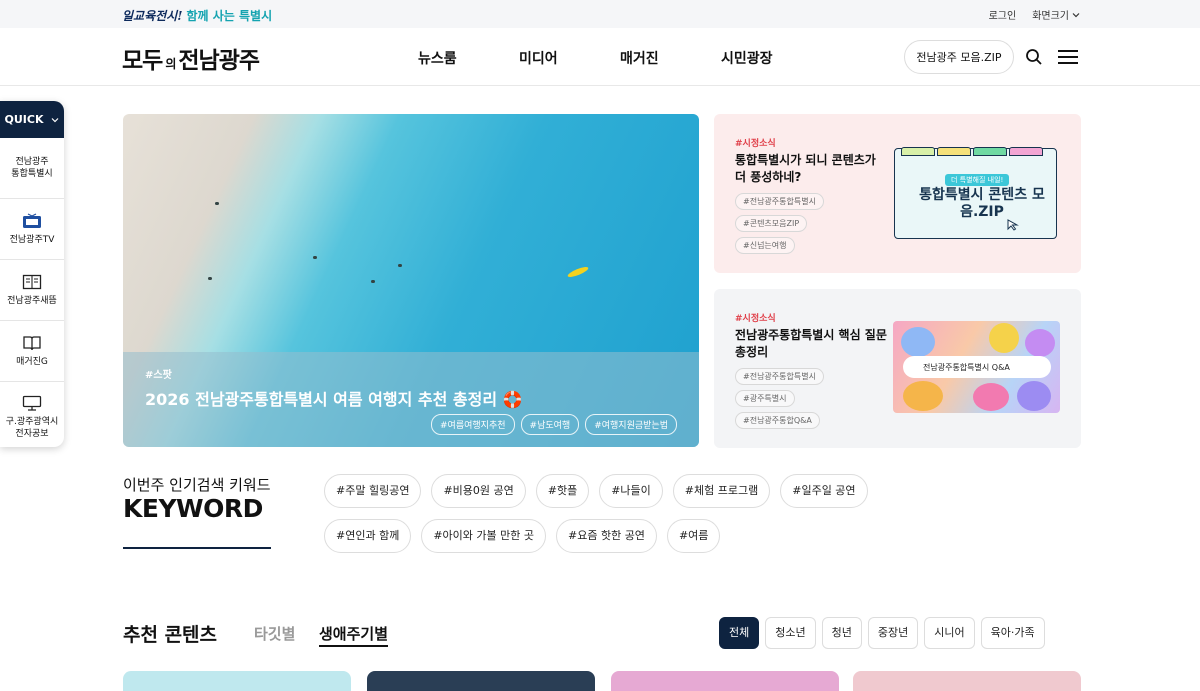 This screenshot has height=691, width=1200. I want to click on site-logo: 모두 의 전남광주, so click(191, 58).